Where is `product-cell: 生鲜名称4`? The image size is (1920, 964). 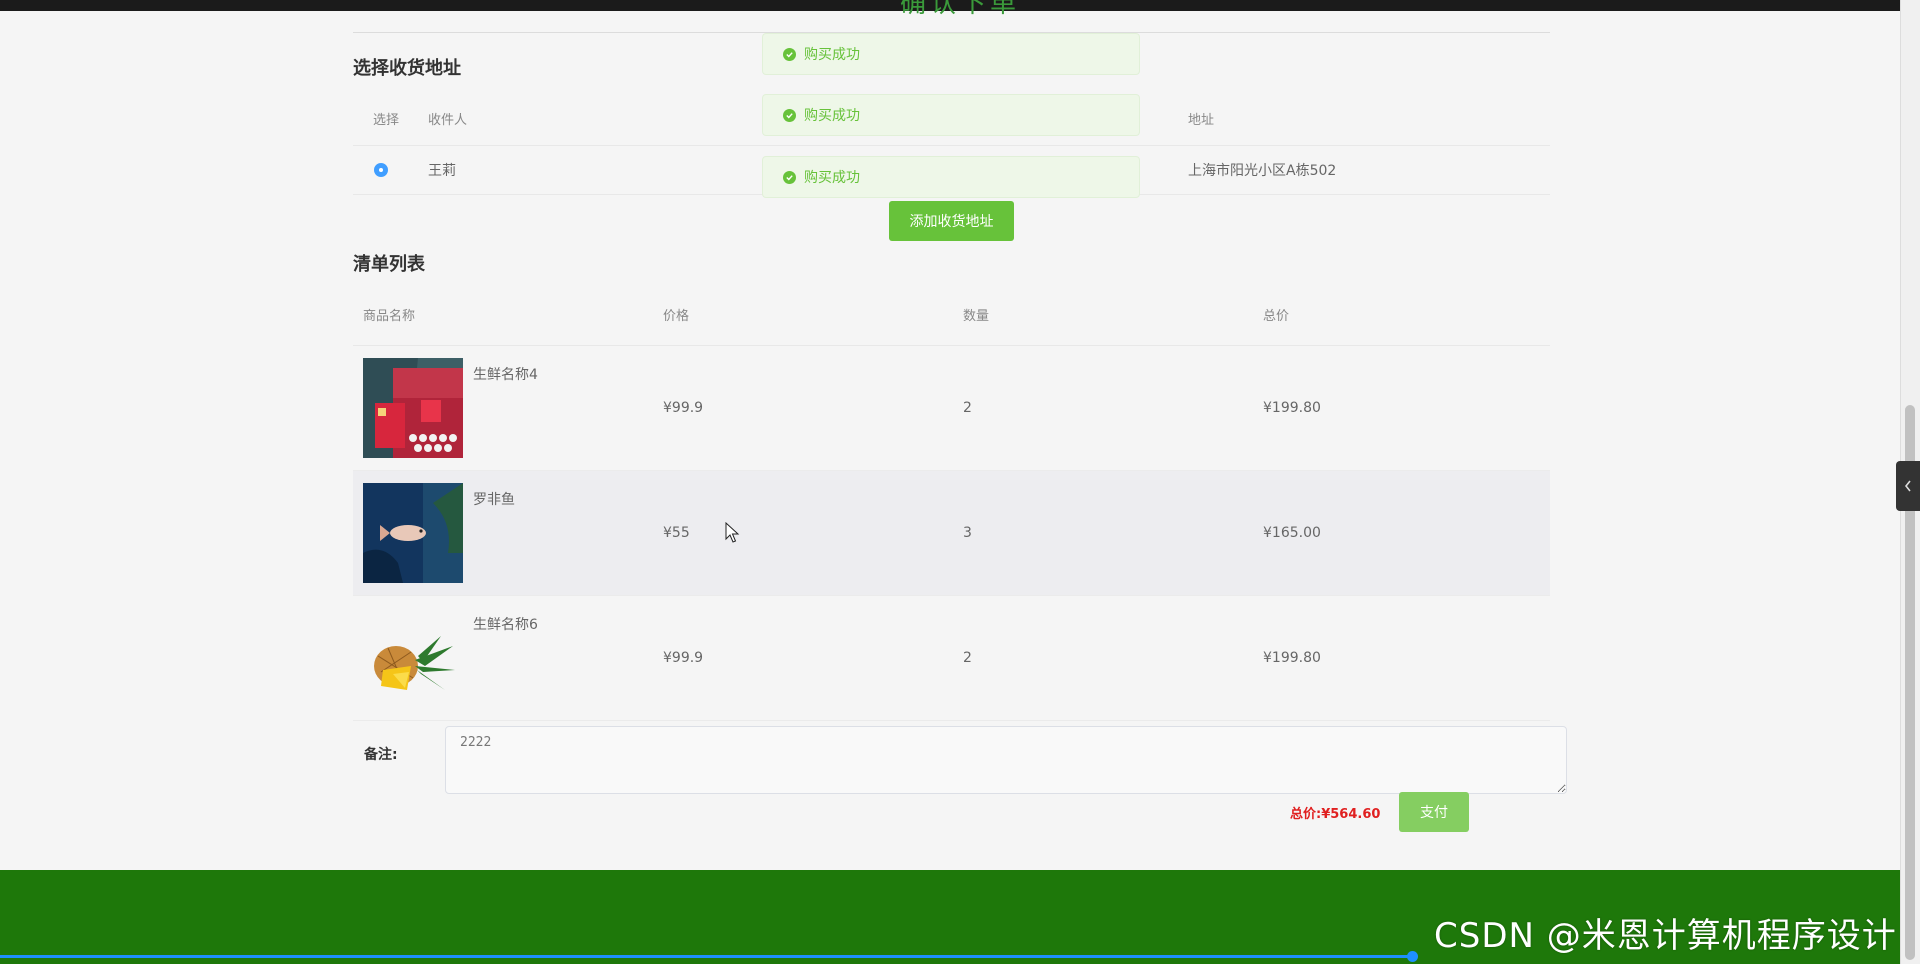 product-cell: 生鲜名称4 is located at coordinates (508, 408).